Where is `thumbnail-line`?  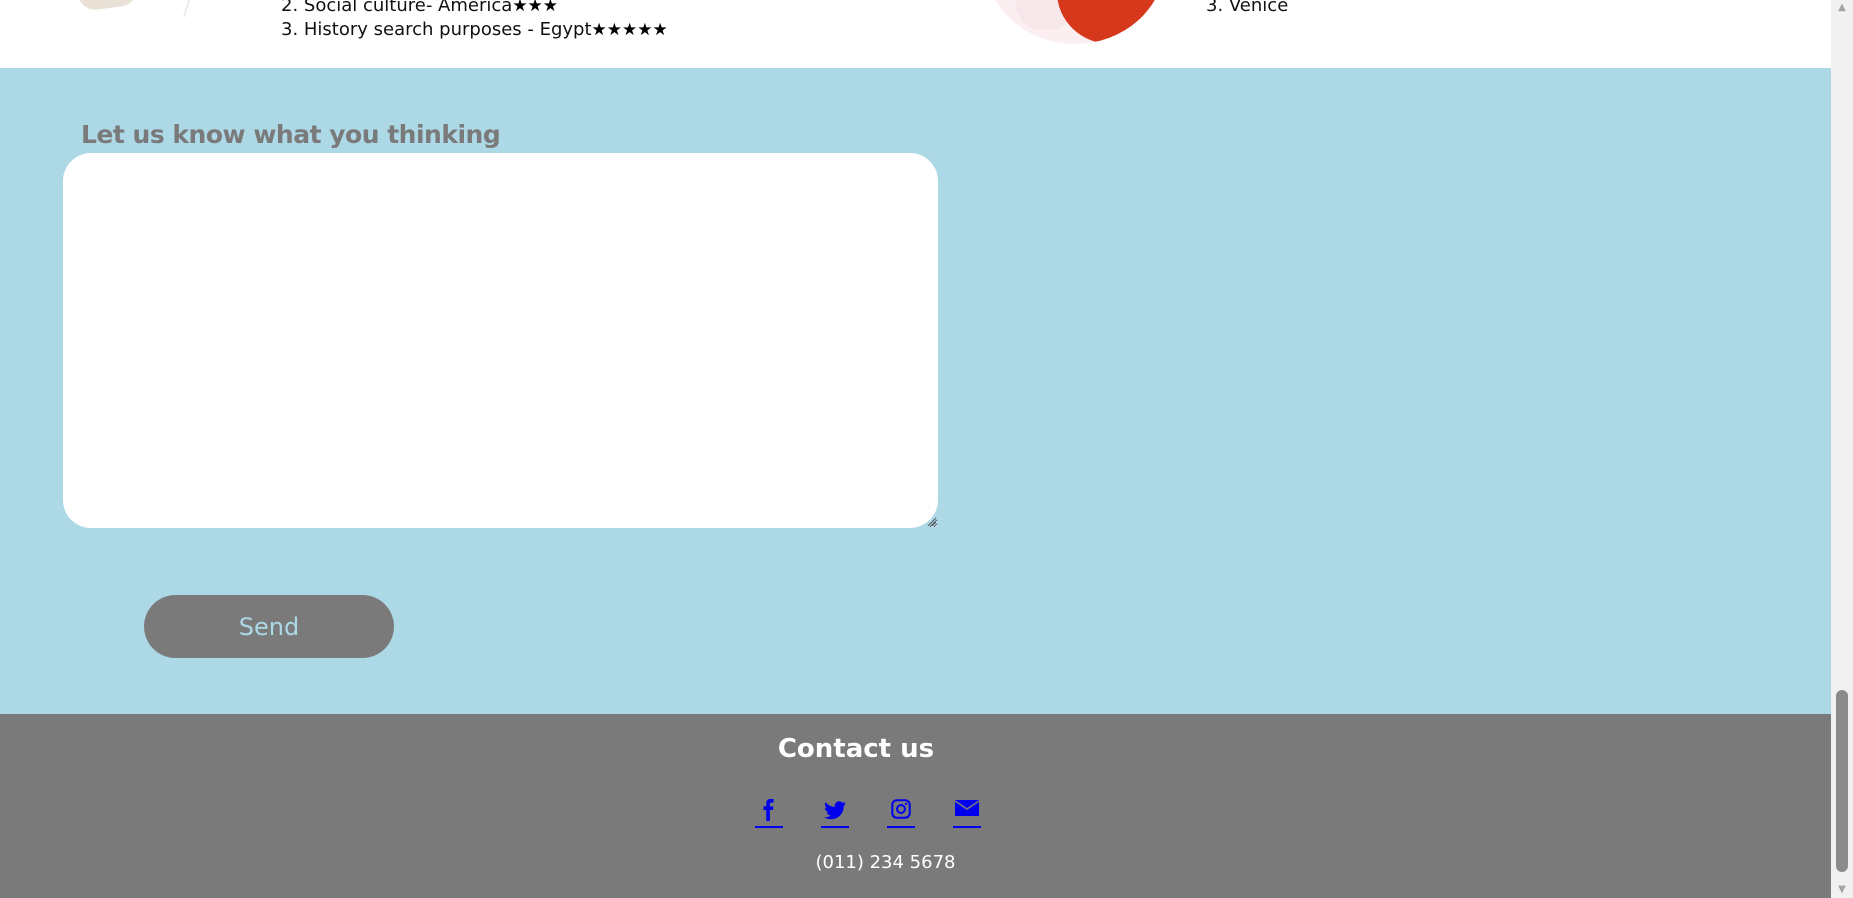 thumbnail-line is located at coordinates (189, 9).